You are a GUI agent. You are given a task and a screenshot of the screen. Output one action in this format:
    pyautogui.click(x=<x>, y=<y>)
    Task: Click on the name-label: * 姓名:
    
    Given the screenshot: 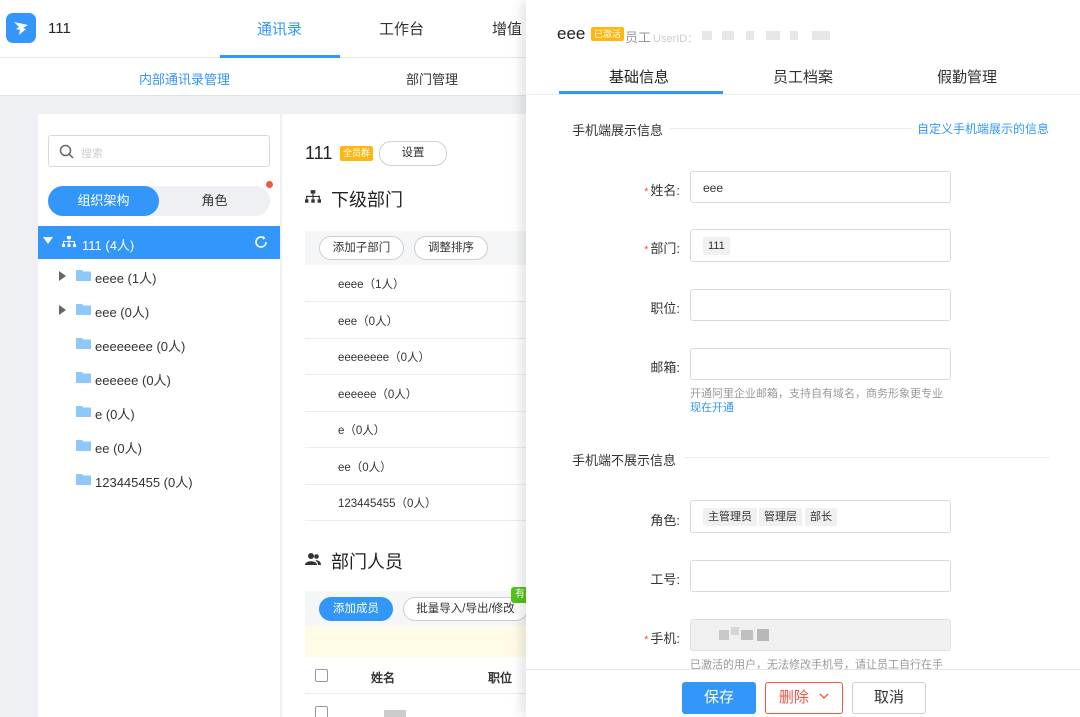 What is the action you would take?
    pyautogui.click(x=662, y=190)
    